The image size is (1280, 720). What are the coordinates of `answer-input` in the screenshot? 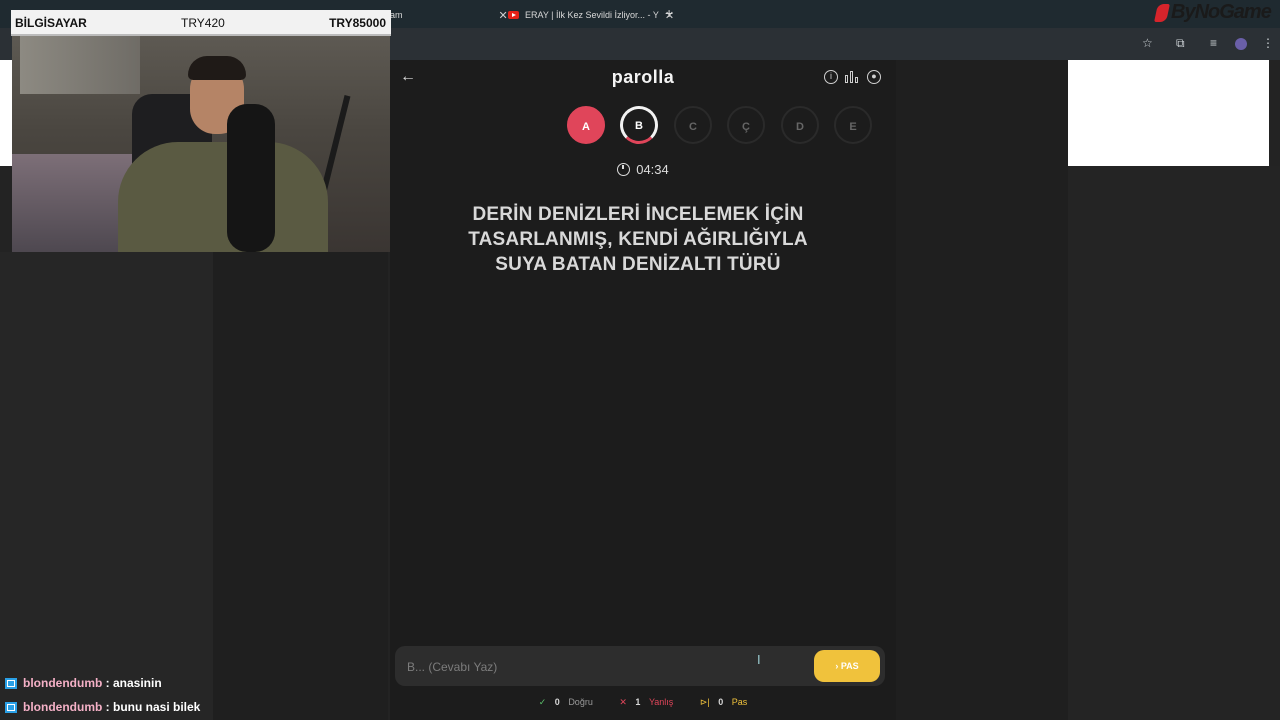 It's located at (602, 667).